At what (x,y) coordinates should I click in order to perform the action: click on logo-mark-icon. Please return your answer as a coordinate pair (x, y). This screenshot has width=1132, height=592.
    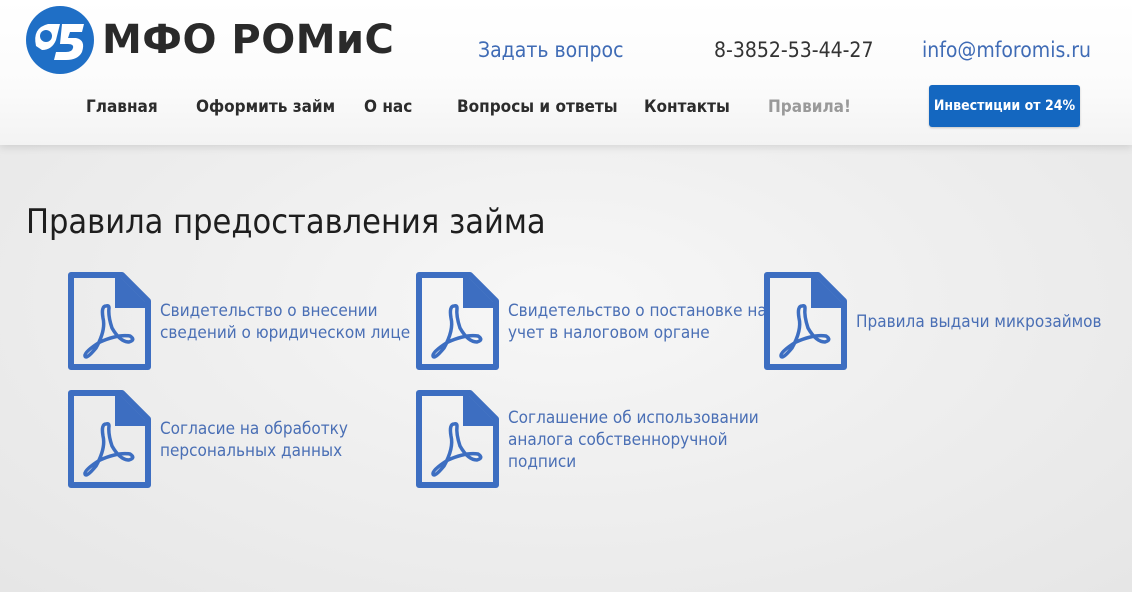
    Looking at the image, I should click on (60, 40).